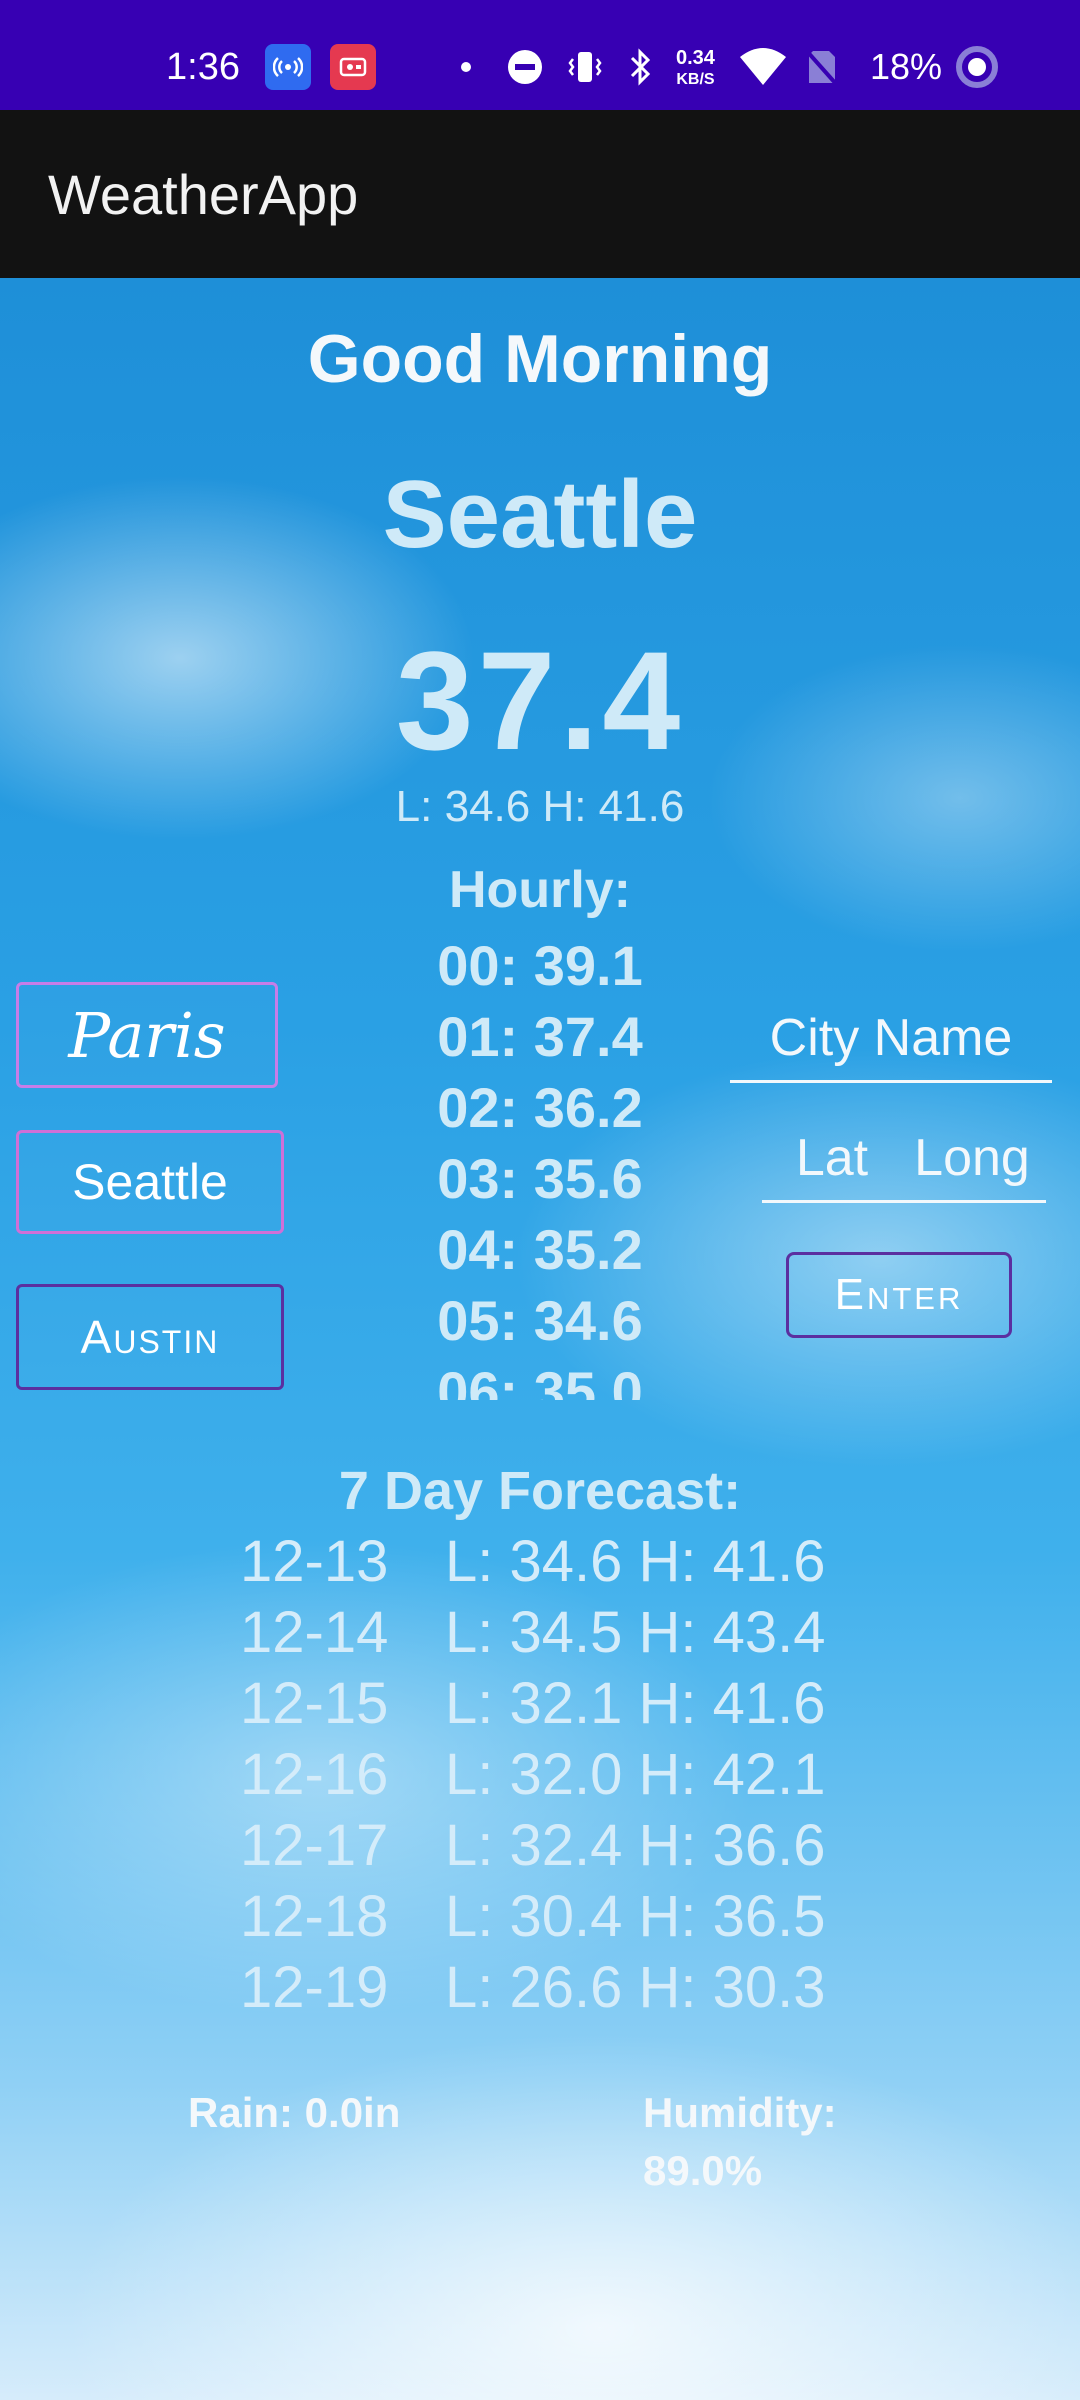  I want to click on hotspot-icon, so click(288, 67).